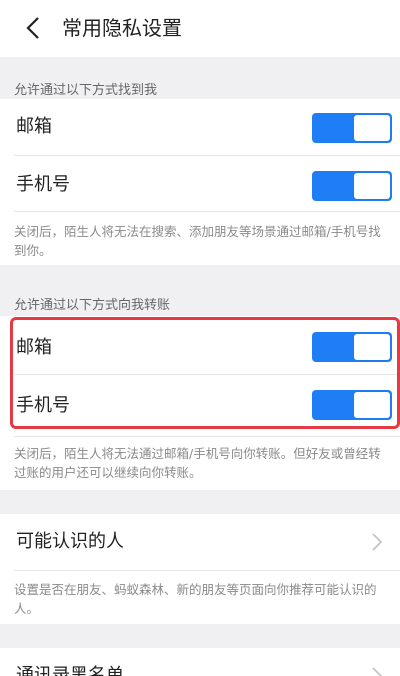  I want to click on back-button, so click(33, 28).